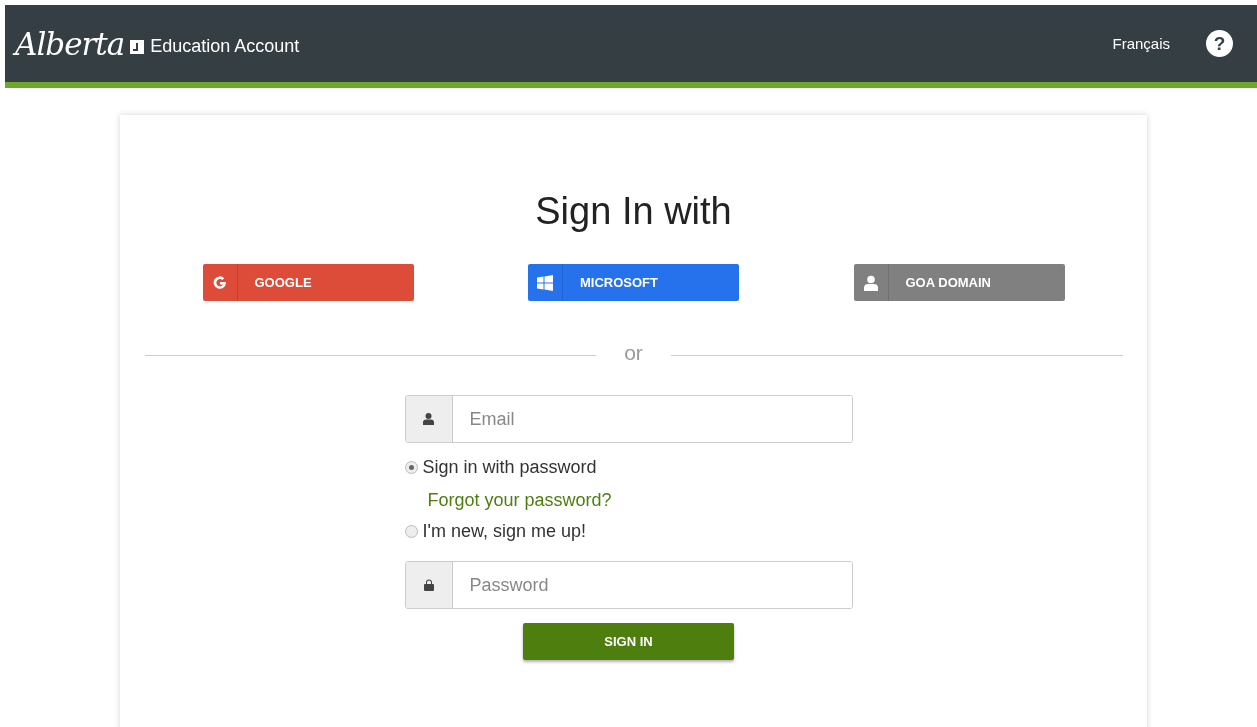 The image size is (1257, 727). What do you see at coordinates (628, 467) in the screenshot?
I see `radio-option: Sign in with password` at bounding box center [628, 467].